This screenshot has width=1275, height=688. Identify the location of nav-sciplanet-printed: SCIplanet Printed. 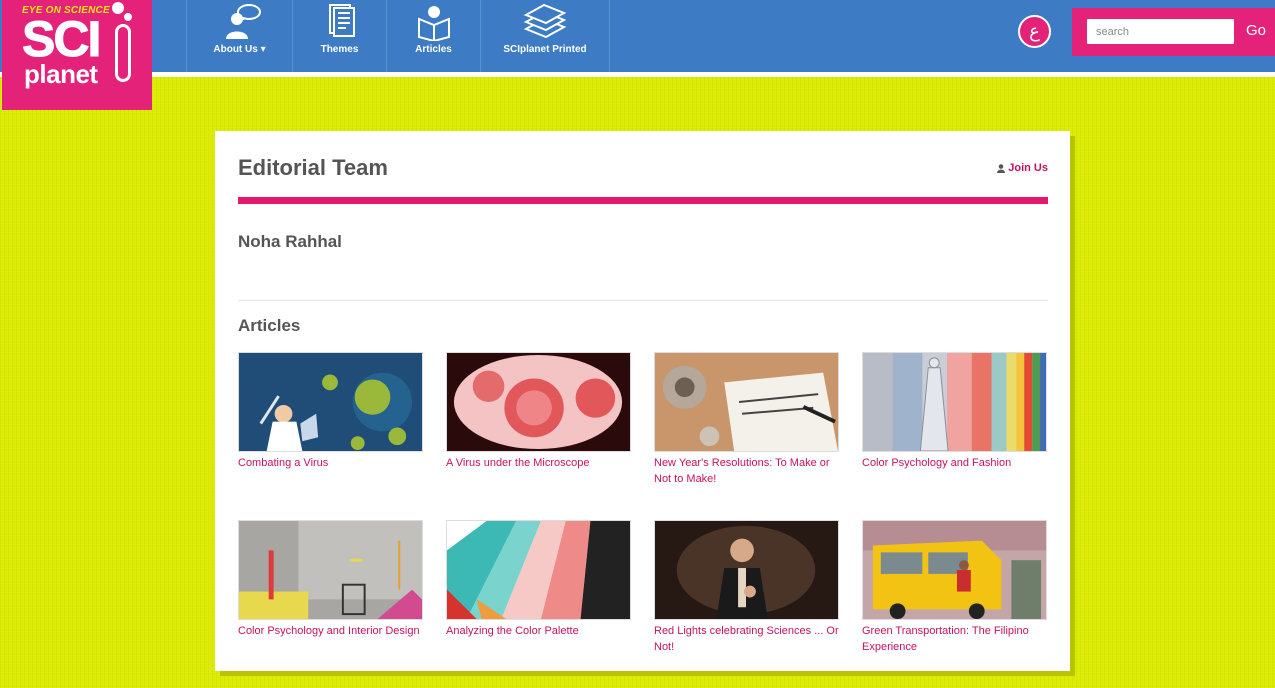
(545, 36).